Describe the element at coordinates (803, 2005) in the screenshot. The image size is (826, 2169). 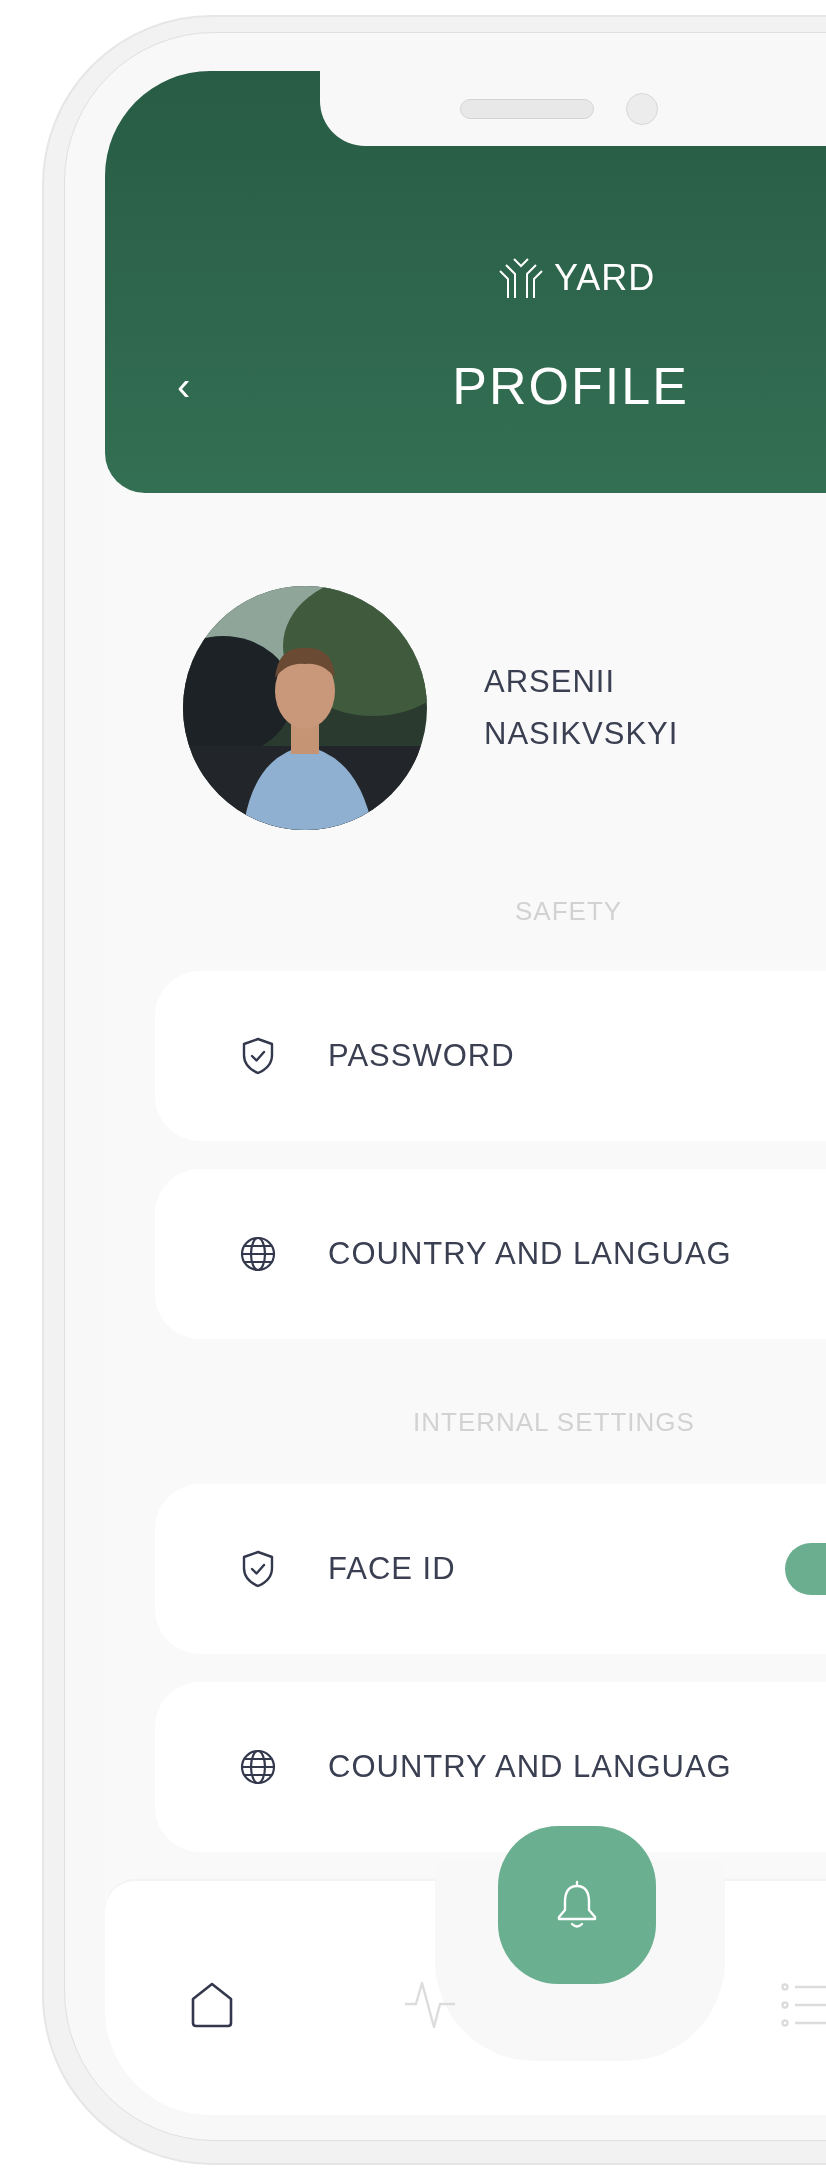
I see `list-icon` at that location.